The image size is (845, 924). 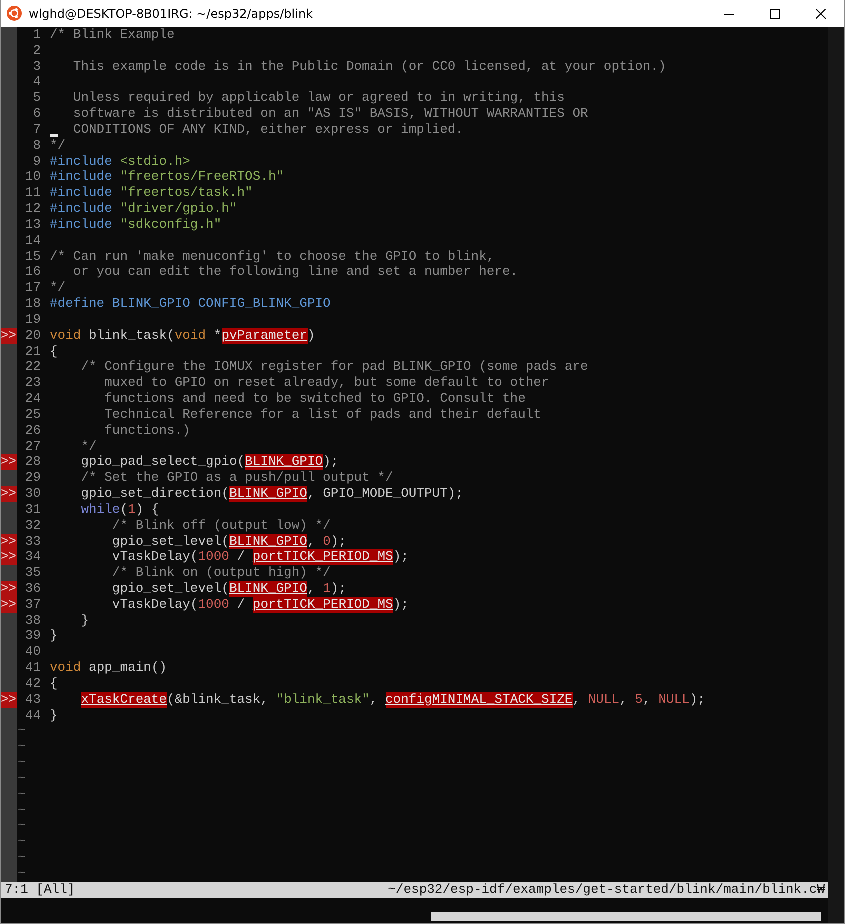 What do you see at coordinates (33, 272) in the screenshot?
I see `line-number: 16` at bounding box center [33, 272].